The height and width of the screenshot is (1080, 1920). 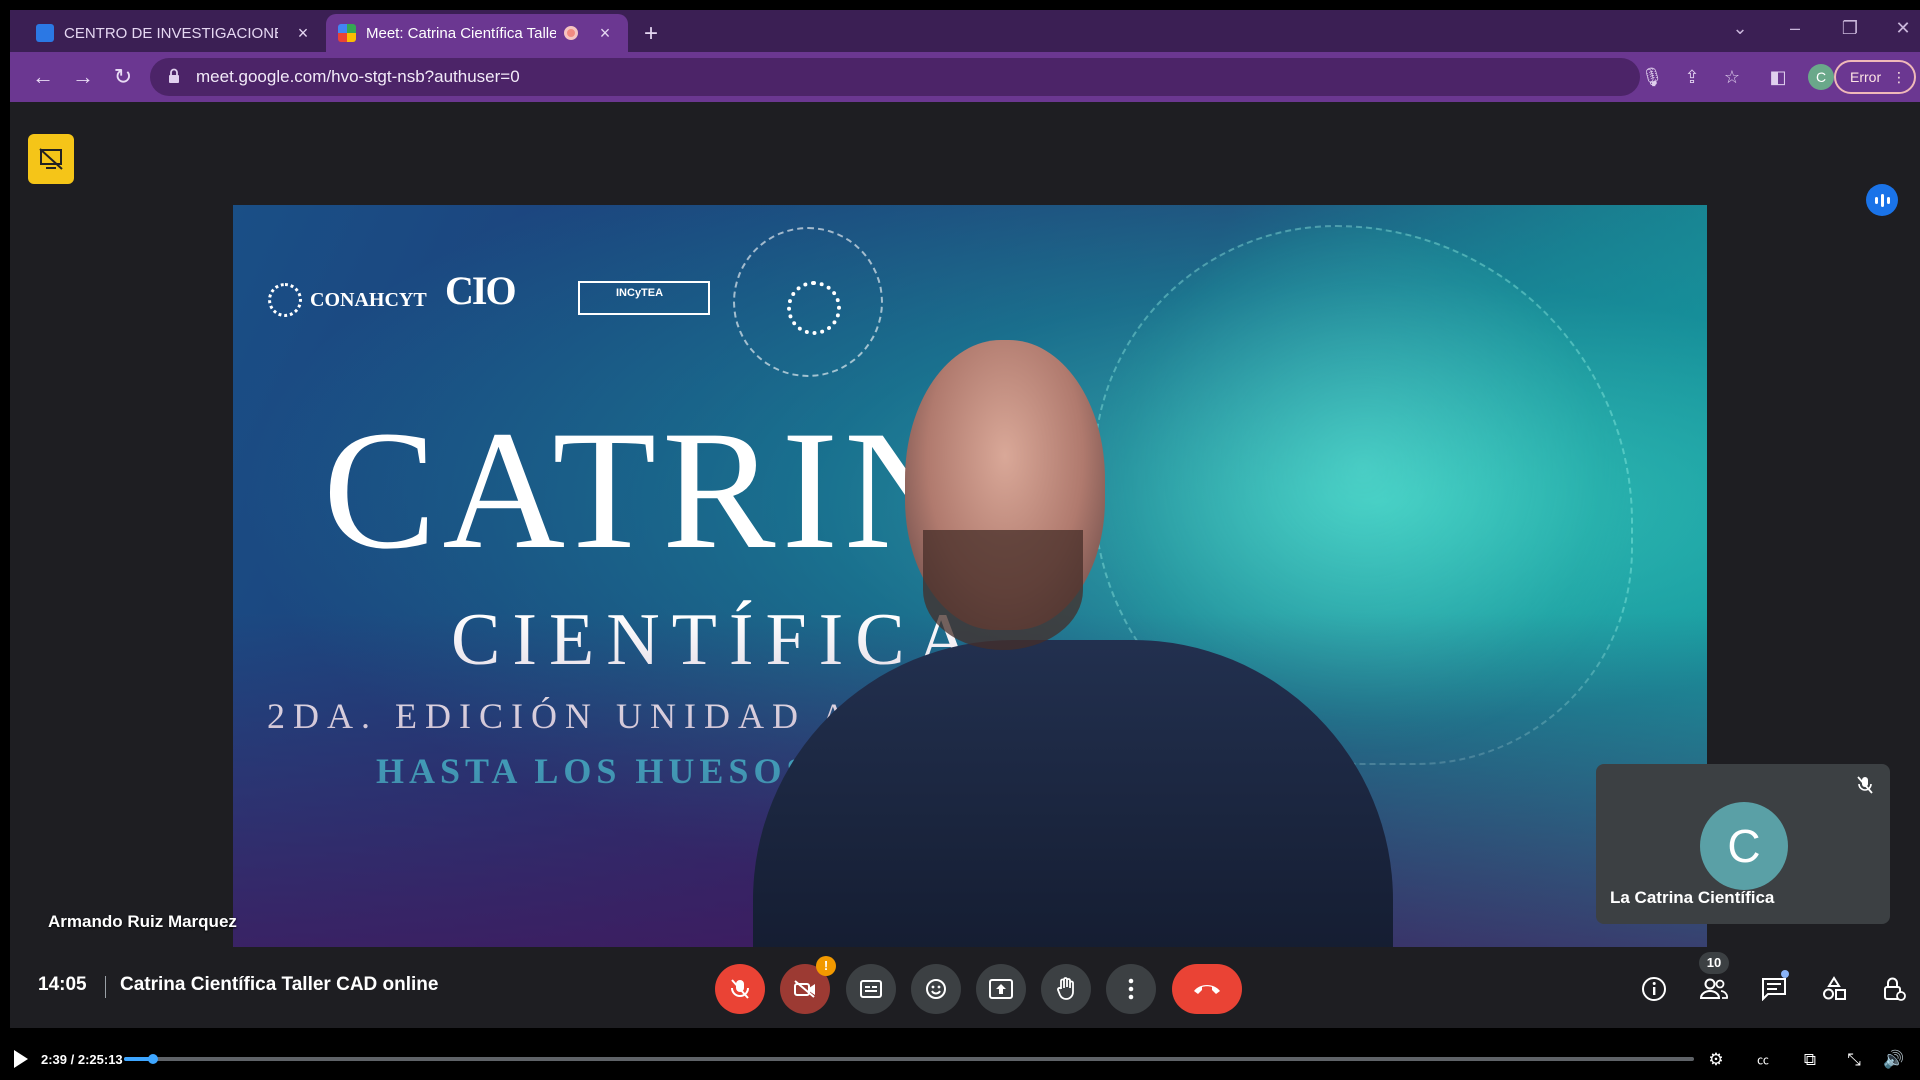 What do you see at coordinates (1740, 28) in the screenshot?
I see `tab-search-icon: ⌄` at bounding box center [1740, 28].